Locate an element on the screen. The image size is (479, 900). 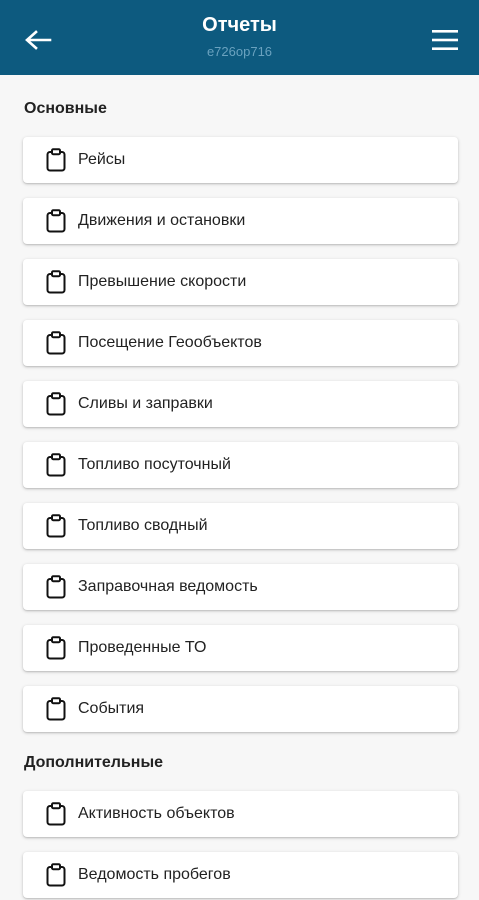
hamburger-menu-icon is located at coordinates (445, 40).